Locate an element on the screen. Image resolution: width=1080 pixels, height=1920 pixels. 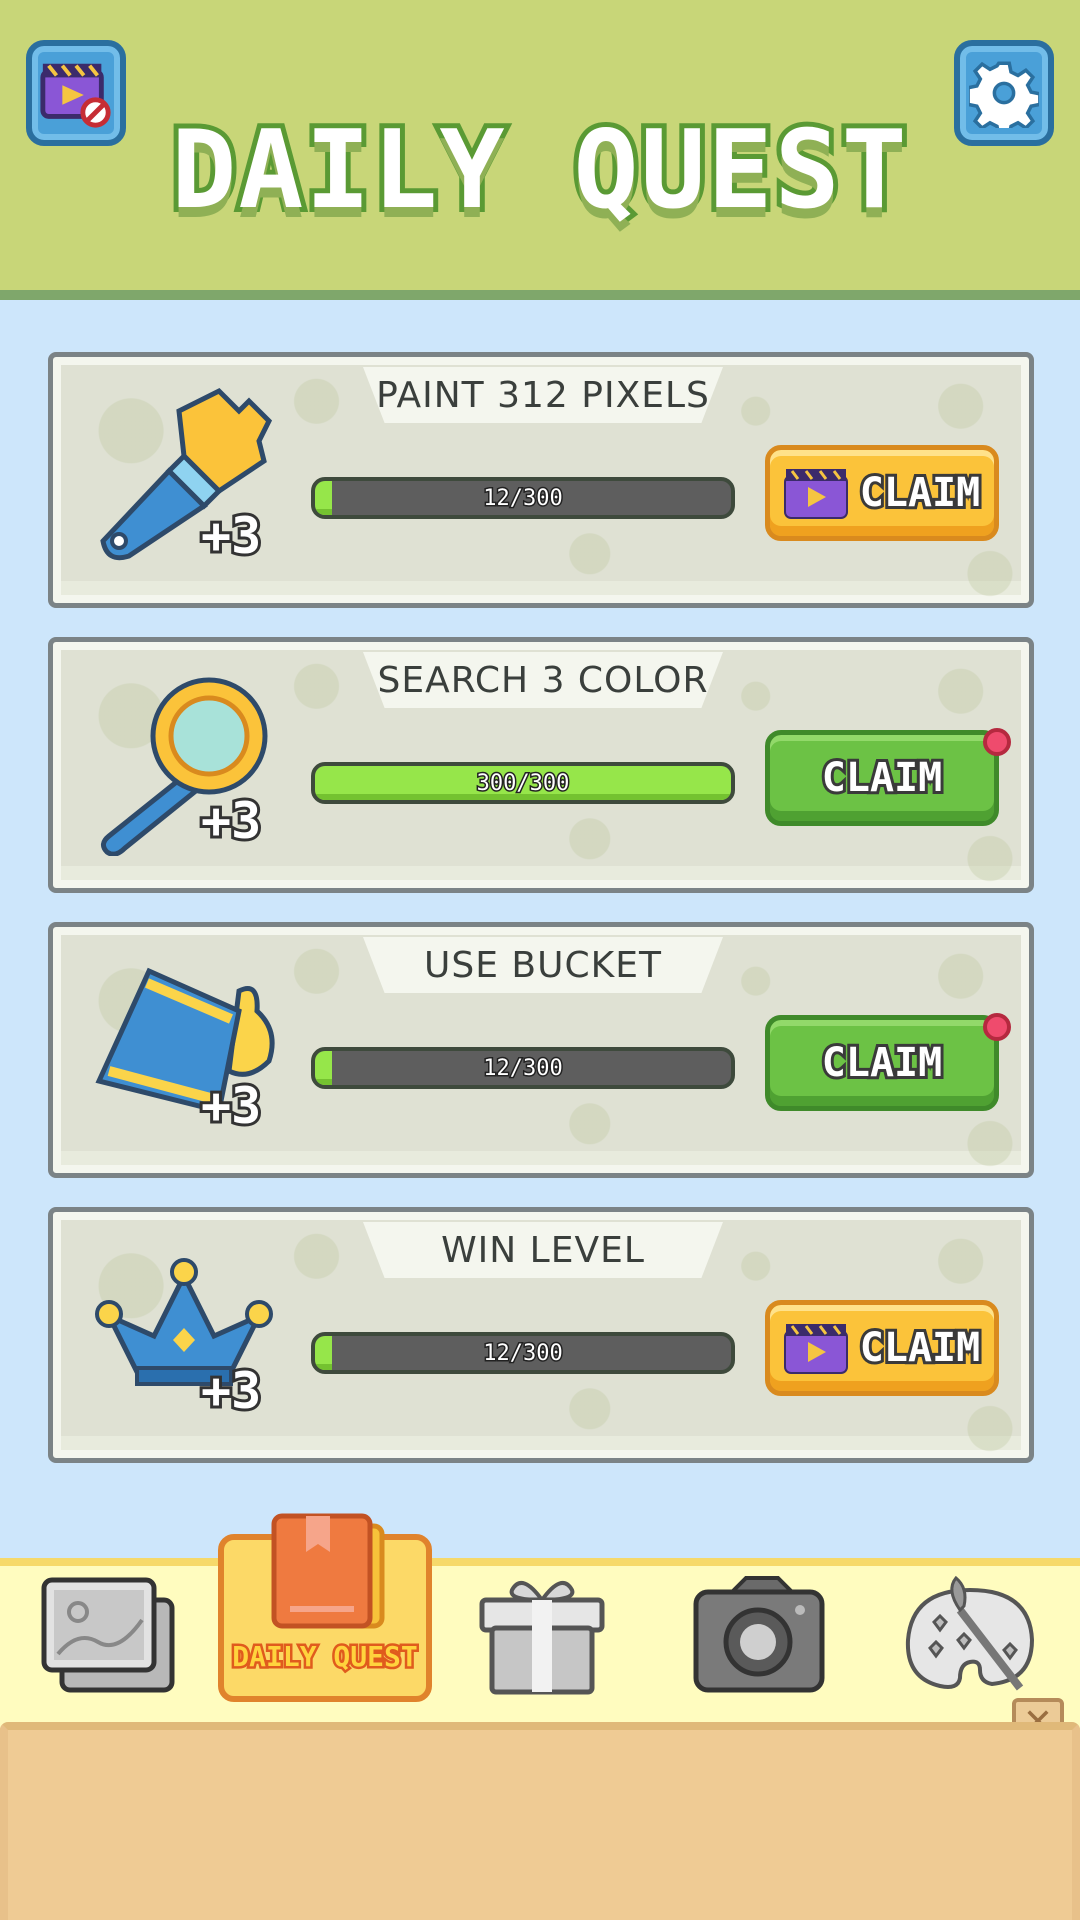
nav-gift is located at coordinates (542, 1635).